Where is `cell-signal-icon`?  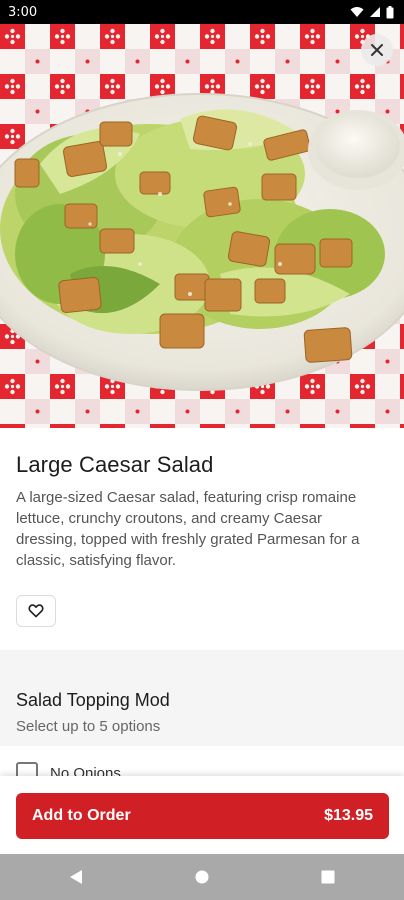
cell-signal-icon is located at coordinates (375, 12).